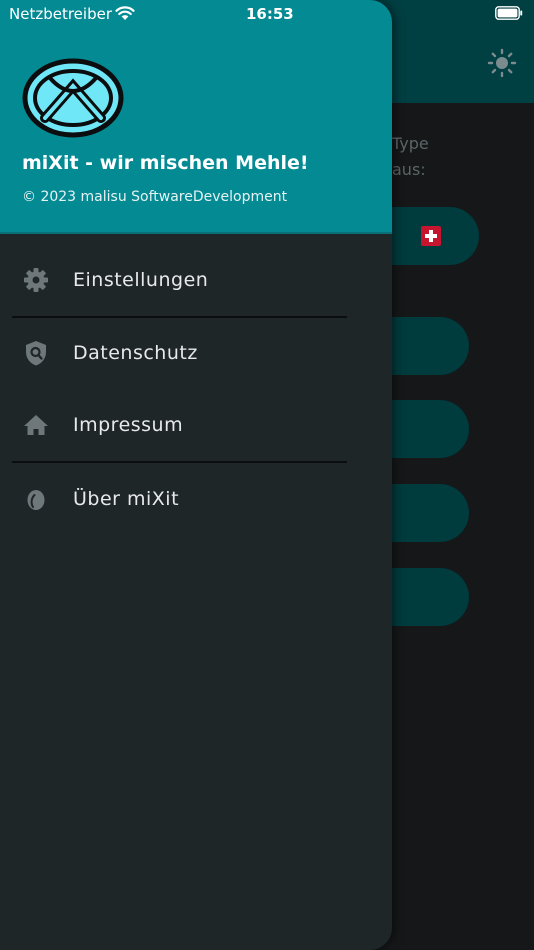  I want to click on battery-icon, so click(509, 13).